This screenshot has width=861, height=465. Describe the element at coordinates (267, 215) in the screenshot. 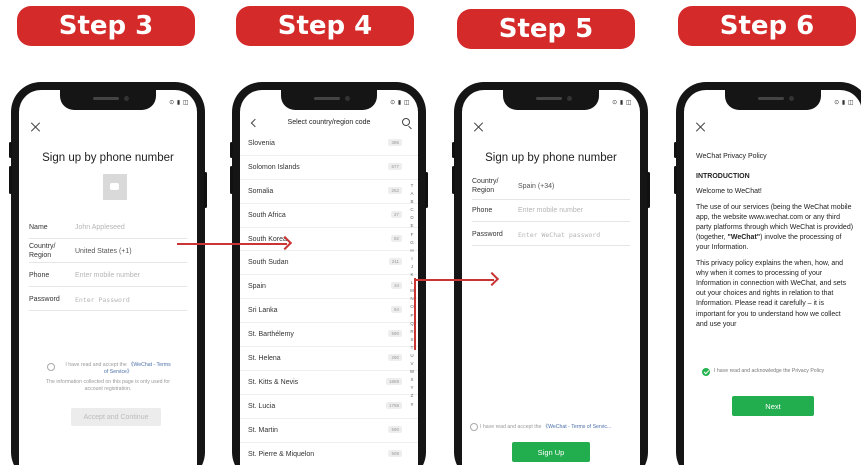

I see `country-name: South Africa` at that location.